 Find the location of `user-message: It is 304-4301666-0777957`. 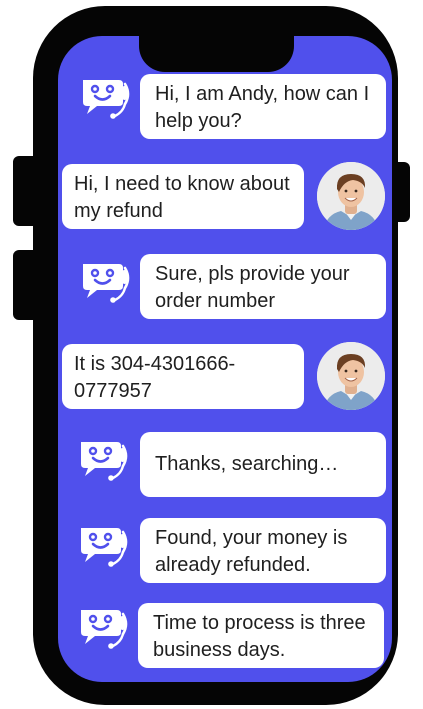

user-message: It is 304-4301666-0777957 is located at coordinates (183, 376).